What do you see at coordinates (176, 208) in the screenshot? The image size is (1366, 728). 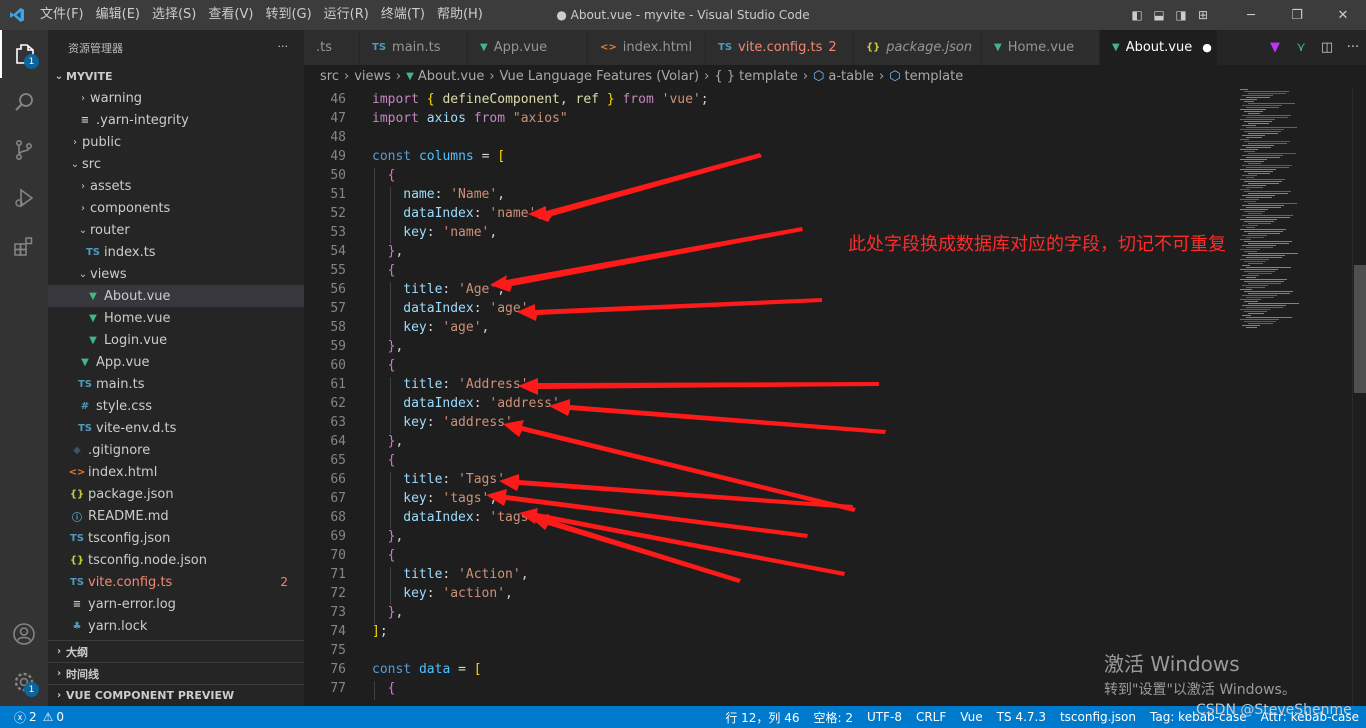 I see `tree-folder: › components` at bounding box center [176, 208].